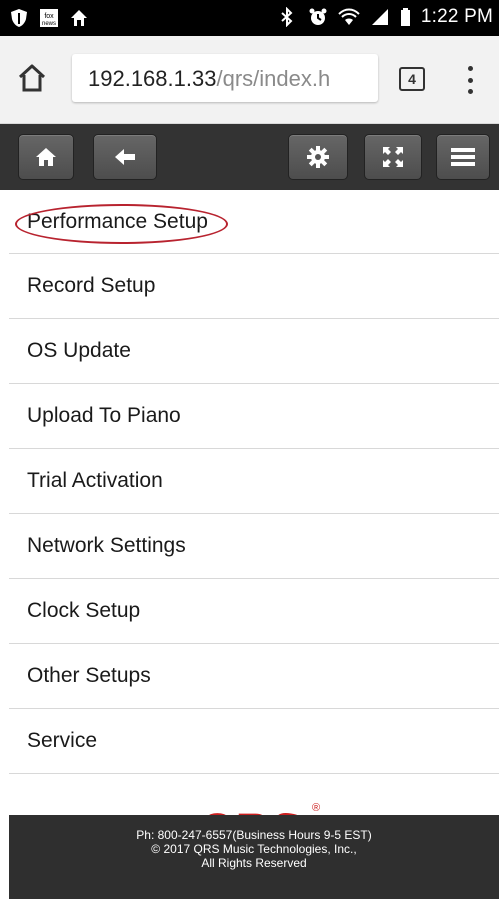 The image size is (499, 899). I want to click on url-path: /qrs/index.h, so click(273, 78).